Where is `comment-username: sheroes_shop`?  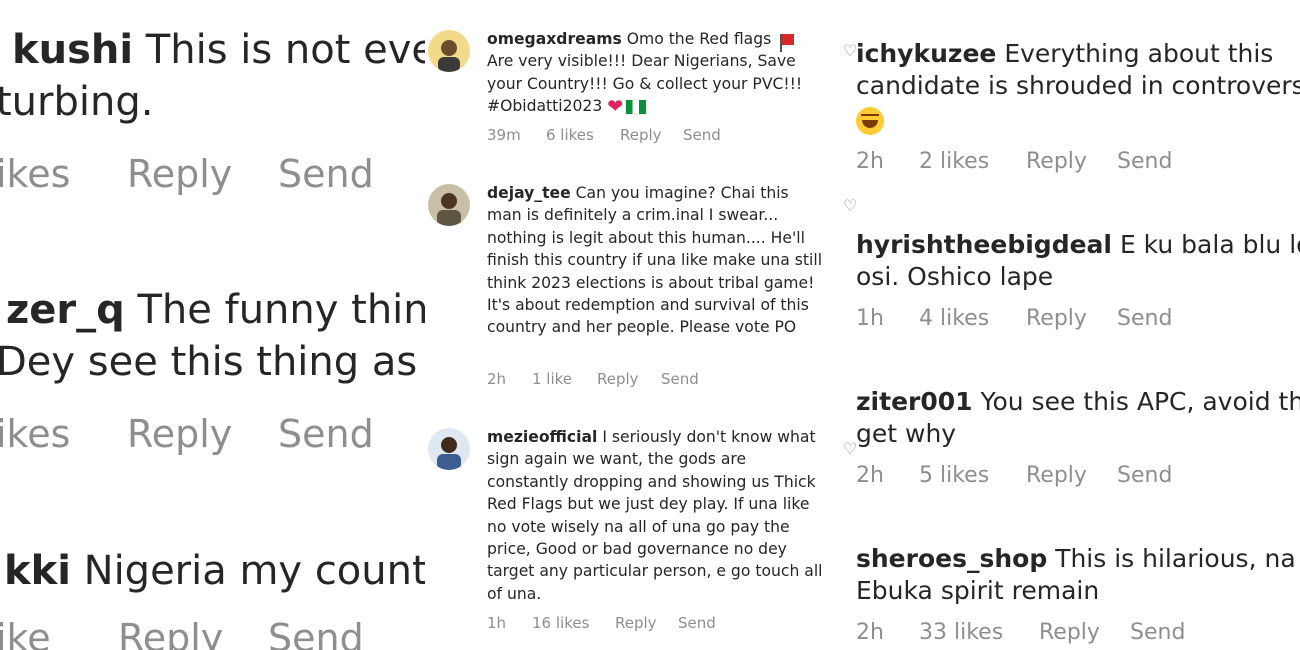 comment-username: sheroes_shop is located at coordinates (951, 558).